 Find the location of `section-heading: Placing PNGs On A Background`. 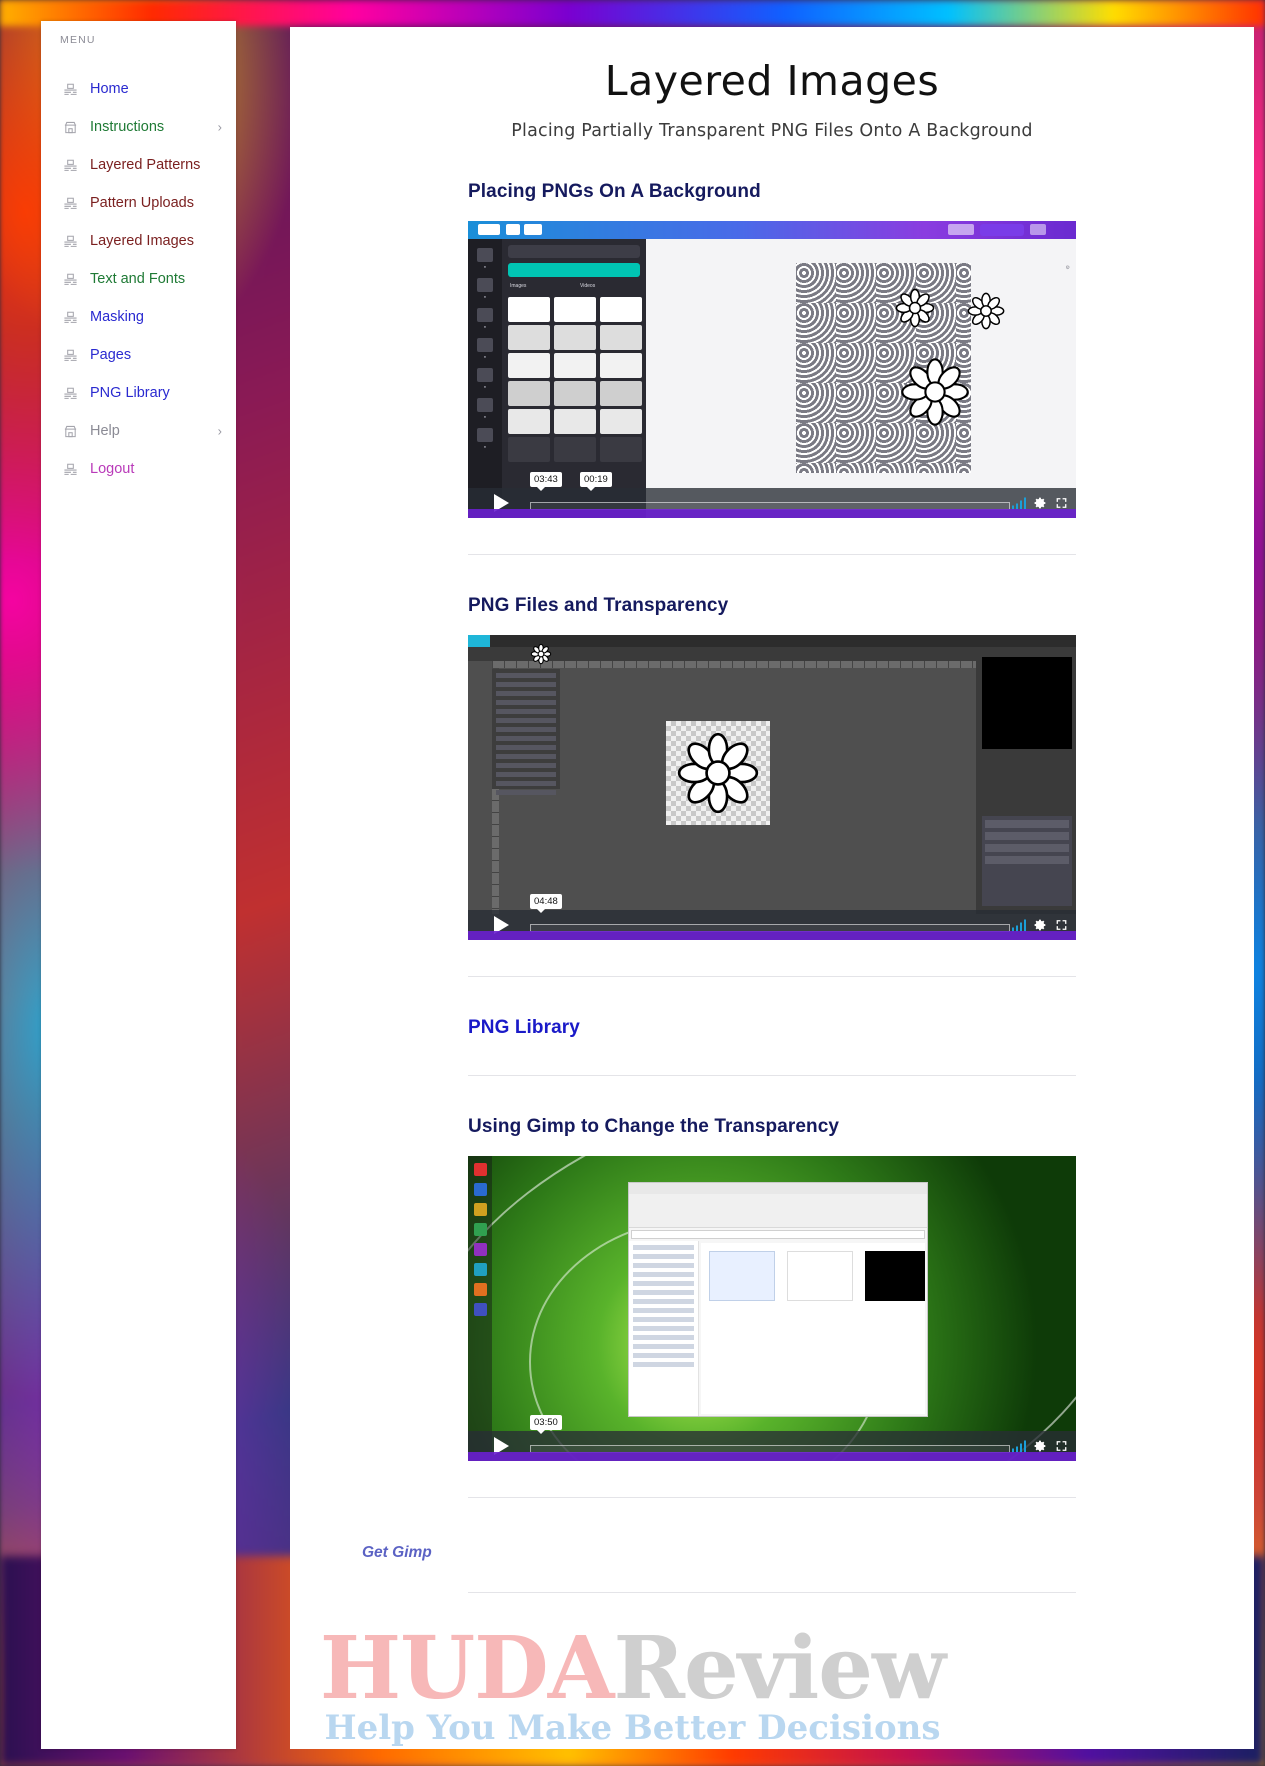

section-heading: Placing PNGs On A Background is located at coordinates (614, 191).